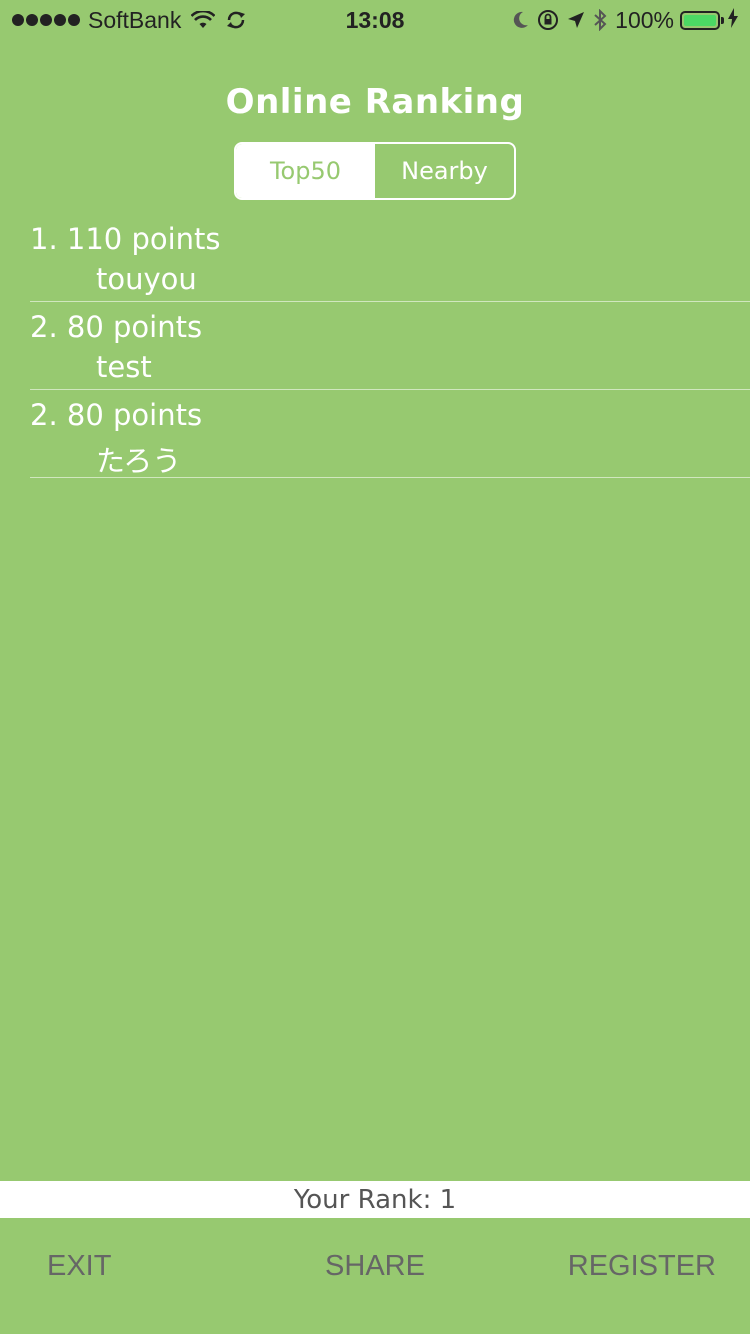 This screenshot has height=1334, width=750. What do you see at coordinates (642, 1266) in the screenshot?
I see `register-button: REGISTER` at bounding box center [642, 1266].